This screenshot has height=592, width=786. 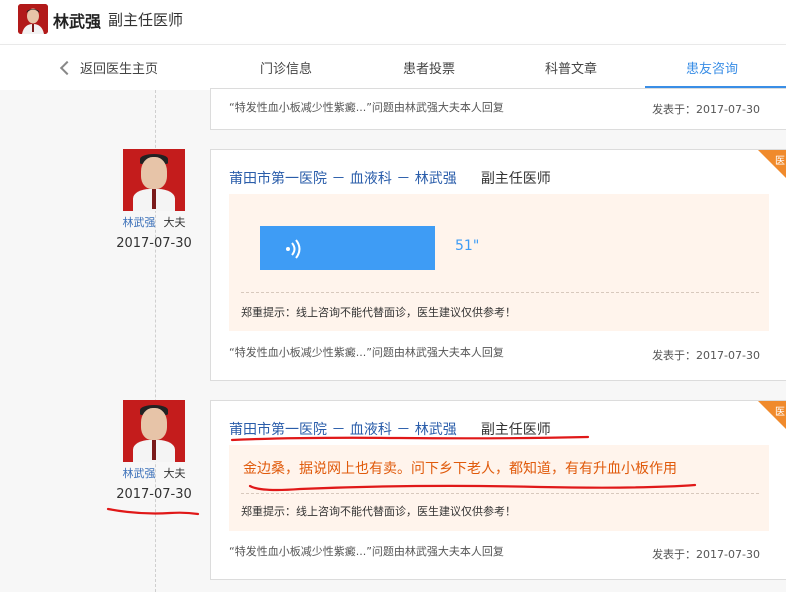 I want to click on reply-message: 金边桑，据说网上也有卖。问下乡下老人，都知道，有有升血小板作用, so click(x=460, y=469).